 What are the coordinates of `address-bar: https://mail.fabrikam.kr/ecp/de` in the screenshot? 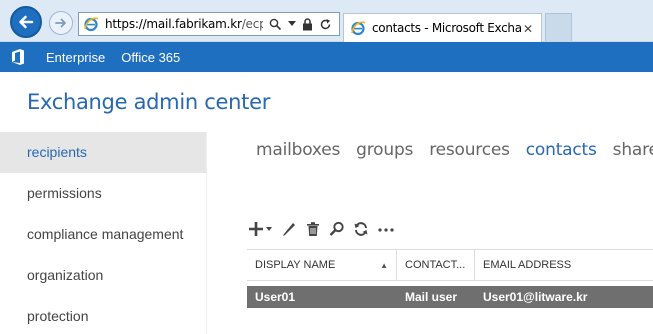 It's located at (209, 24).